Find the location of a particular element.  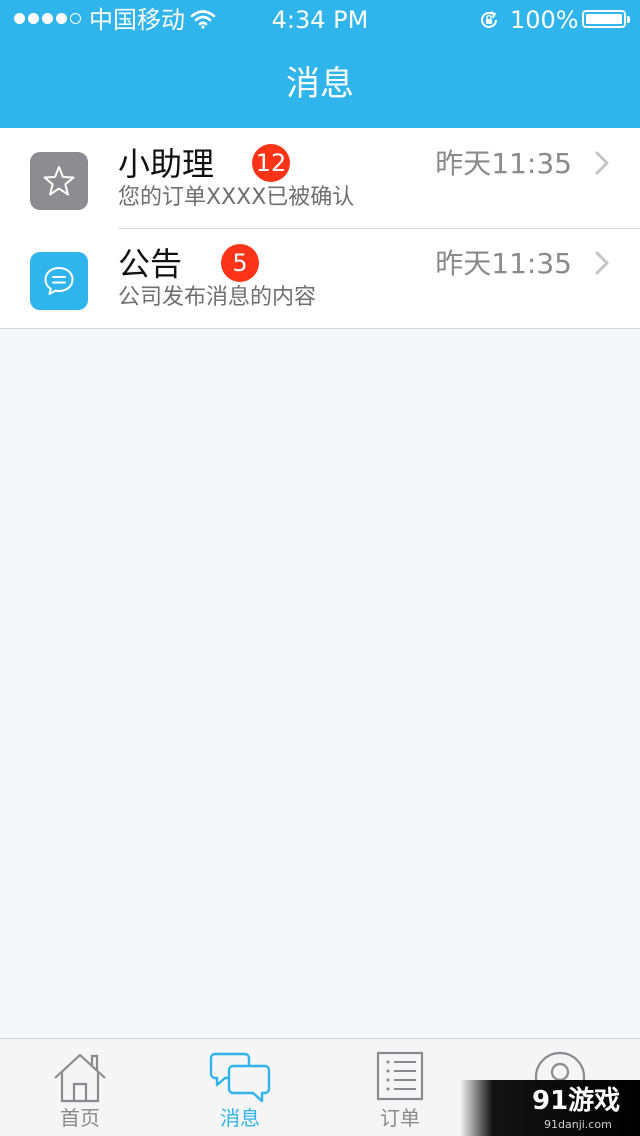

unread-badge: 12 is located at coordinates (271, 163).